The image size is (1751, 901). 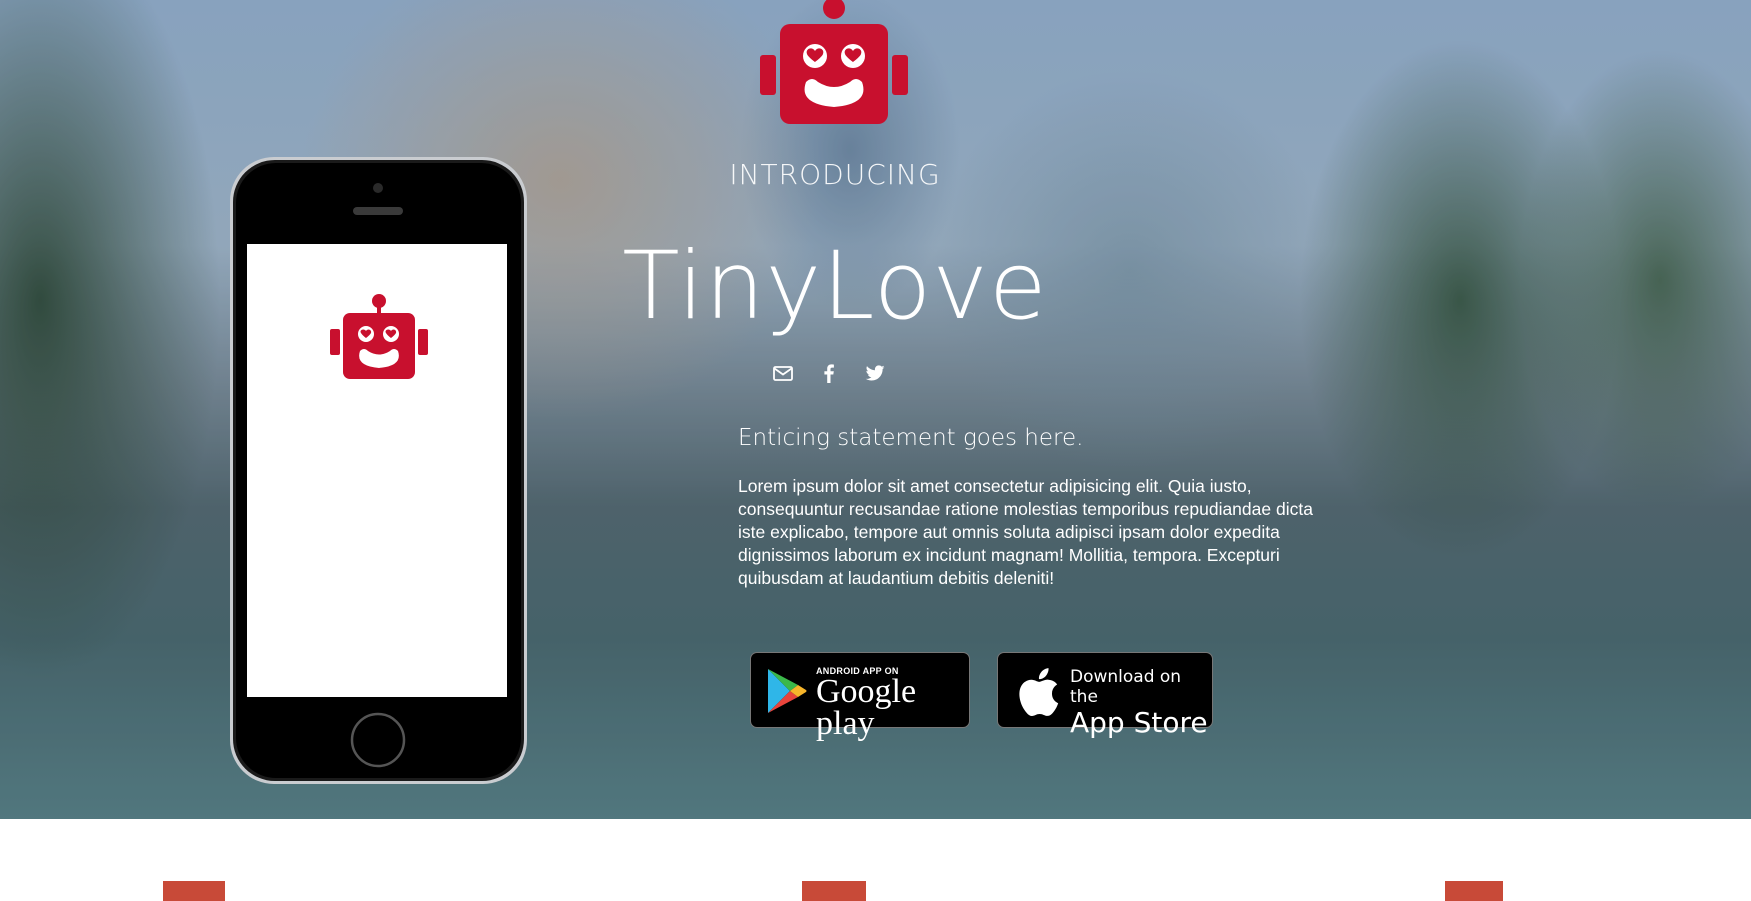 What do you see at coordinates (911, 438) in the screenshot?
I see `tagline: Enticing statement goes here.` at bounding box center [911, 438].